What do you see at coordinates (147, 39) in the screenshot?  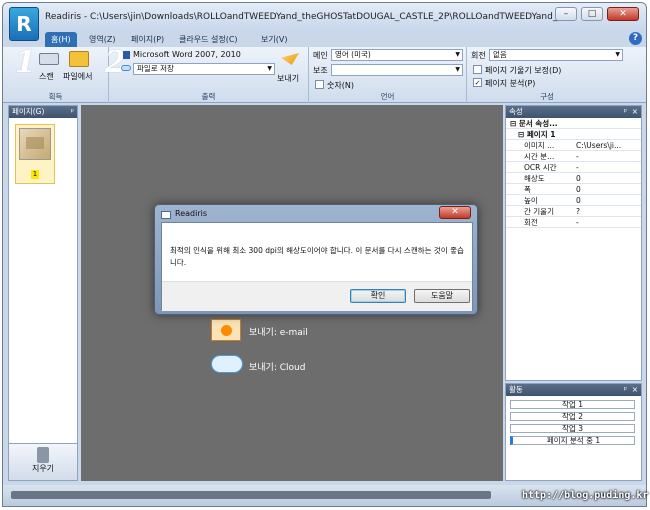 I see `tab-page: 페이지(P)` at bounding box center [147, 39].